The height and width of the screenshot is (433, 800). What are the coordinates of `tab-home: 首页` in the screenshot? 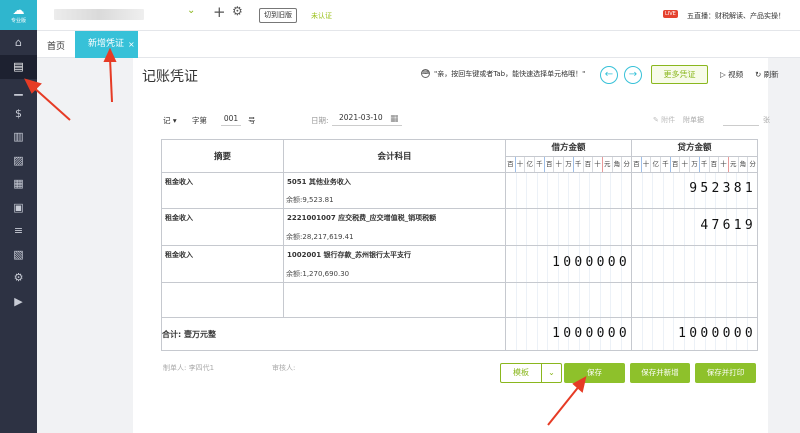 It's located at (56, 45).